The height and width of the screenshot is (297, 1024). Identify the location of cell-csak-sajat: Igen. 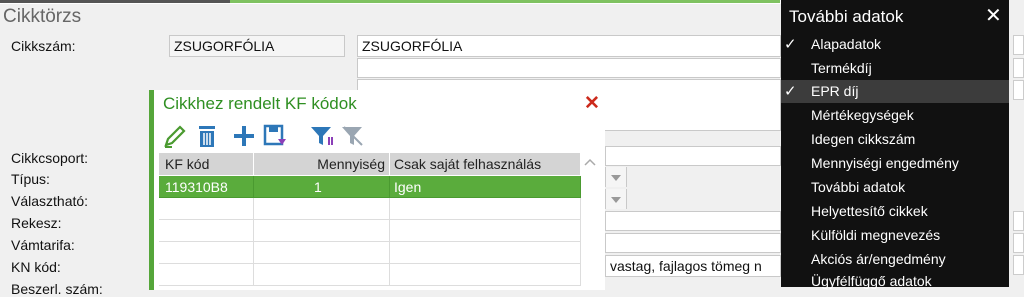
(485, 187).